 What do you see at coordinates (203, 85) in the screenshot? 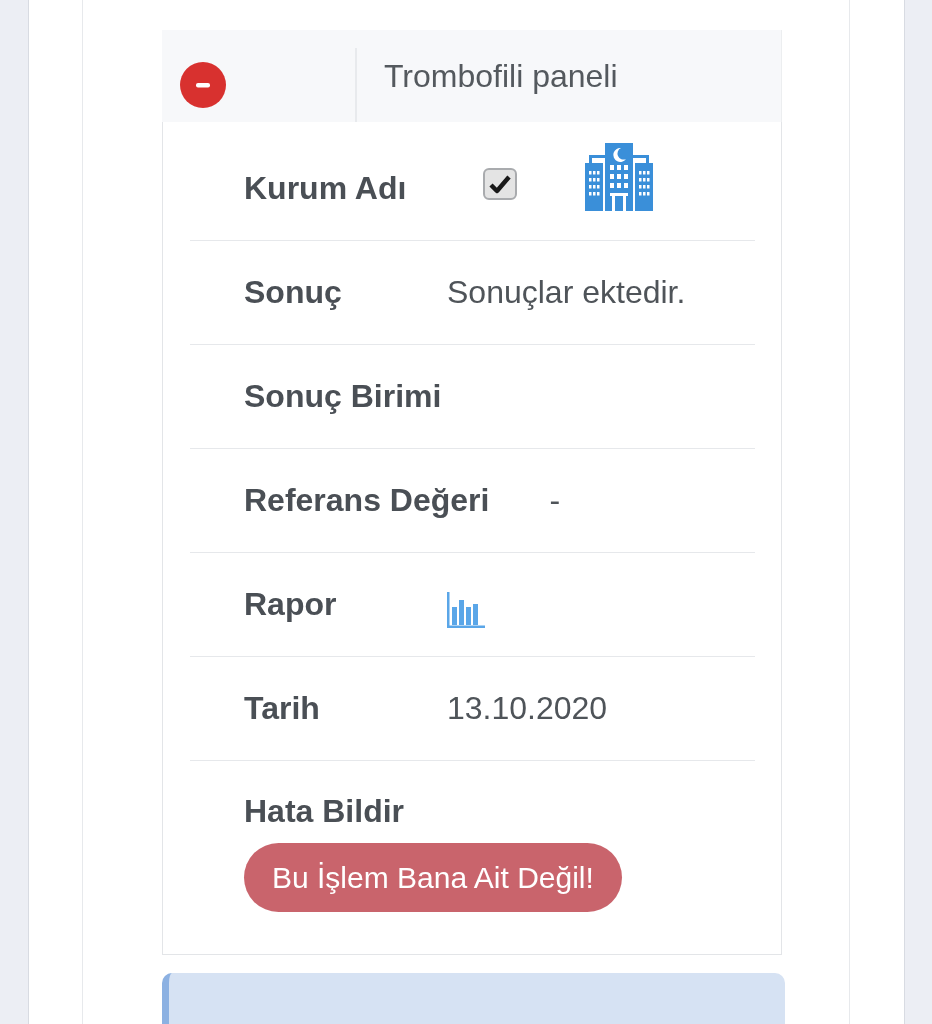
I see `minus-icon` at bounding box center [203, 85].